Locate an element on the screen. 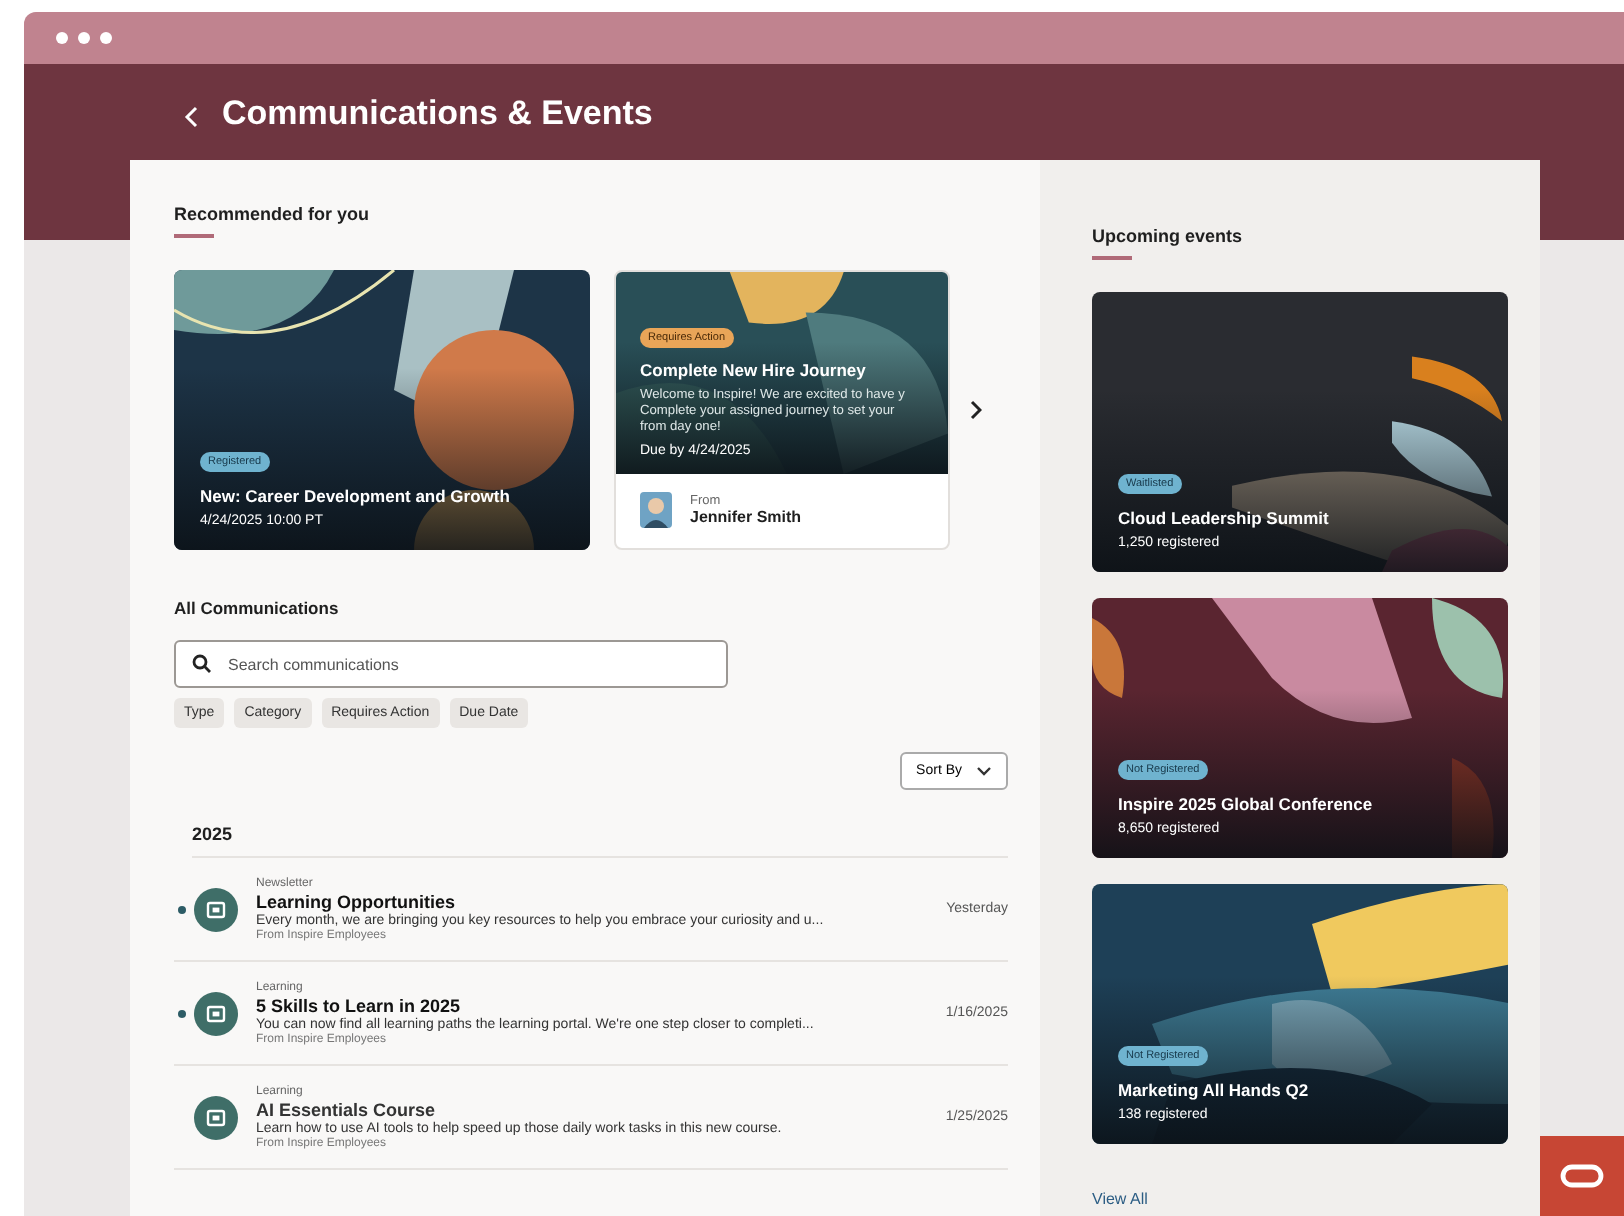 The image size is (1624, 1216). search-field: Search communications is located at coordinates (451, 664).